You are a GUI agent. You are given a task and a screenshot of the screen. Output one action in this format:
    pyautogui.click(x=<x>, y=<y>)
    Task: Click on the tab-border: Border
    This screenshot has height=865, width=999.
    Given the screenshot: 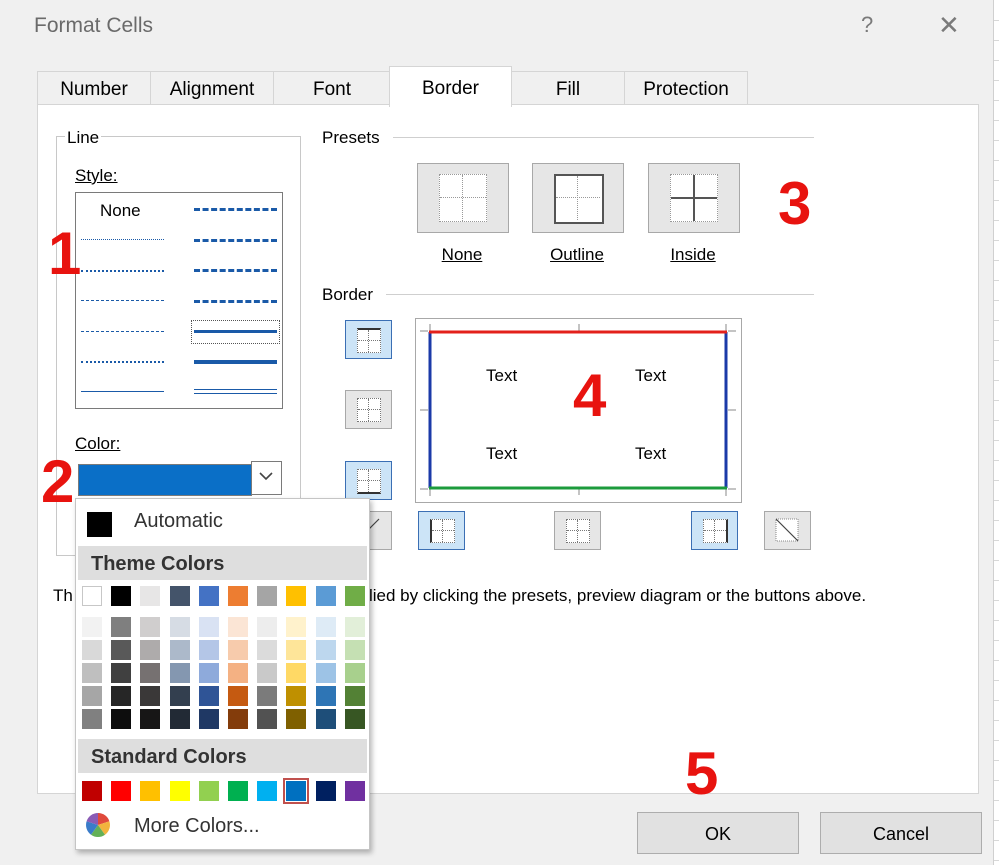 What is the action you would take?
    pyautogui.click(x=450, y=86)
    